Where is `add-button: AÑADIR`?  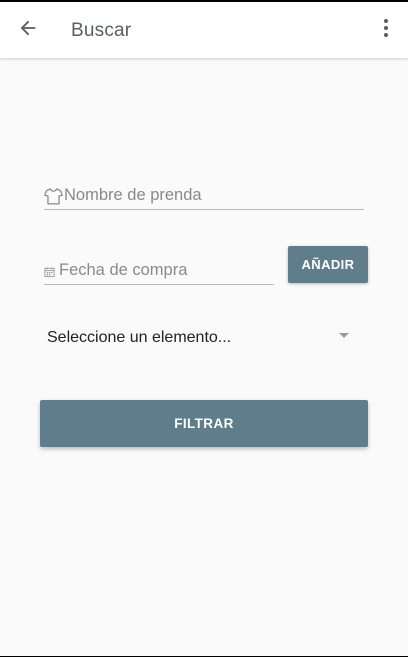
add-button: AÑADIR is located at coordinates (328, 264).